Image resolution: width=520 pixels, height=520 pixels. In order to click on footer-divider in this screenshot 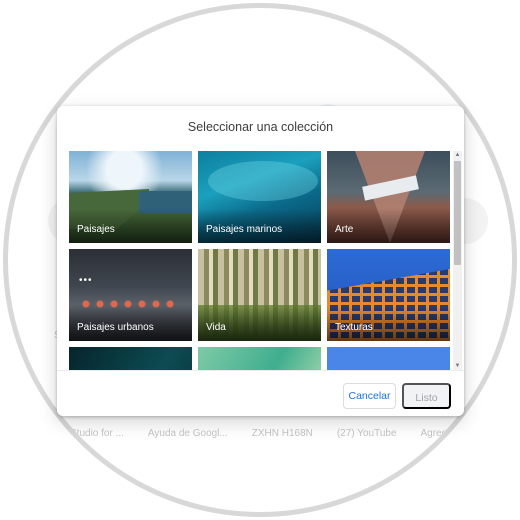, I will do `click(260, 370)`.